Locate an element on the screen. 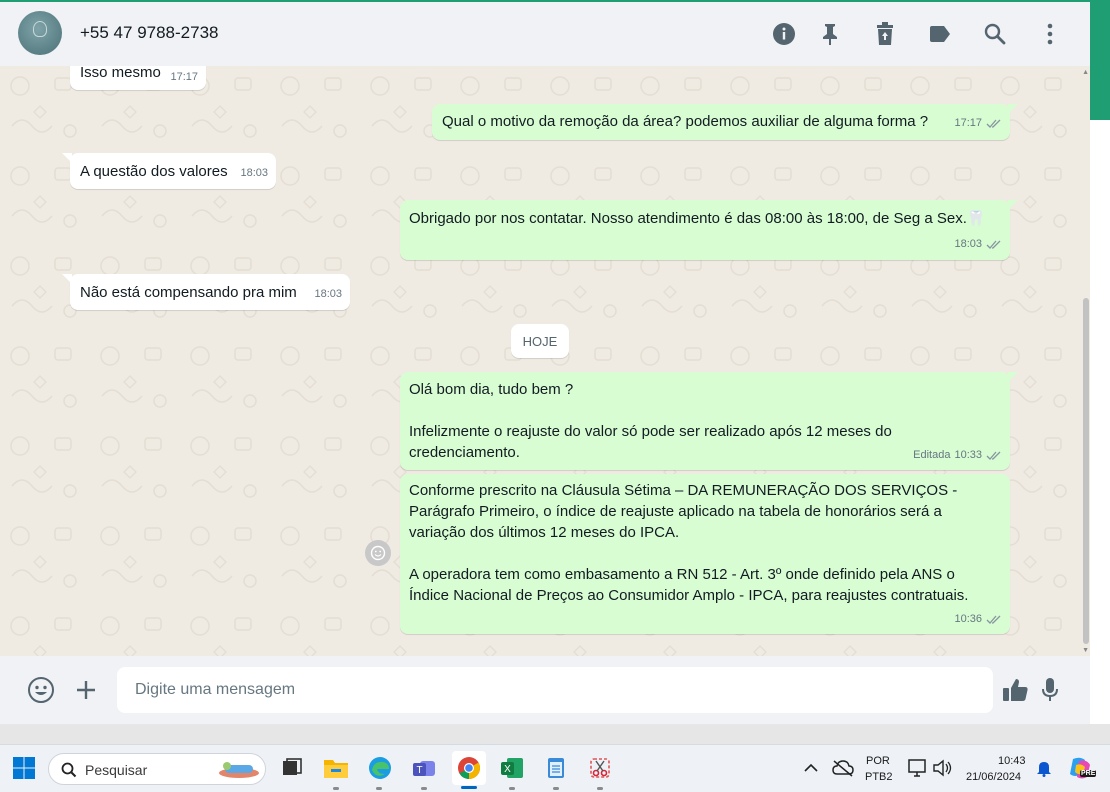 This screenshot has width=1110, height=792. chrome-button is located at coordinates (469, 768).